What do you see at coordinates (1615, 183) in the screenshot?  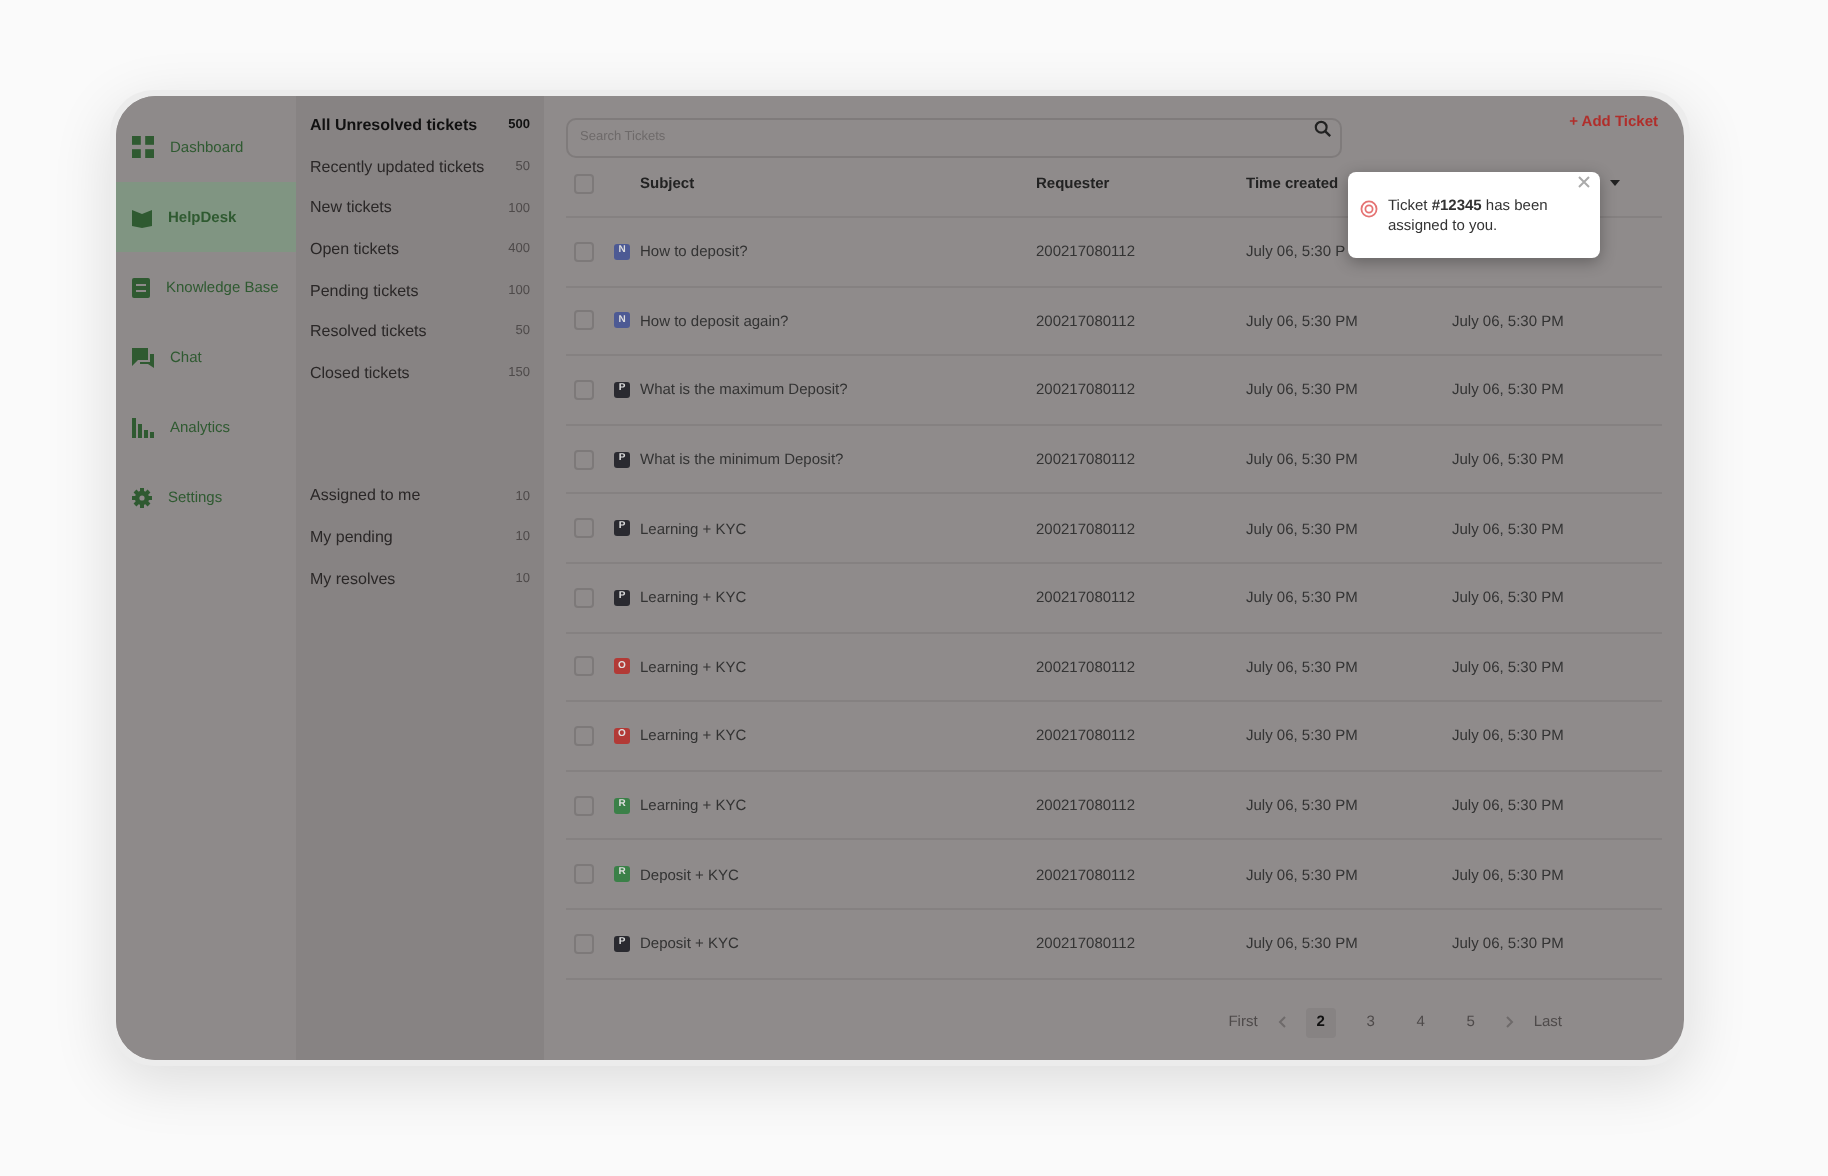 I see `caret-icon` at bounding box center [1615, 183].